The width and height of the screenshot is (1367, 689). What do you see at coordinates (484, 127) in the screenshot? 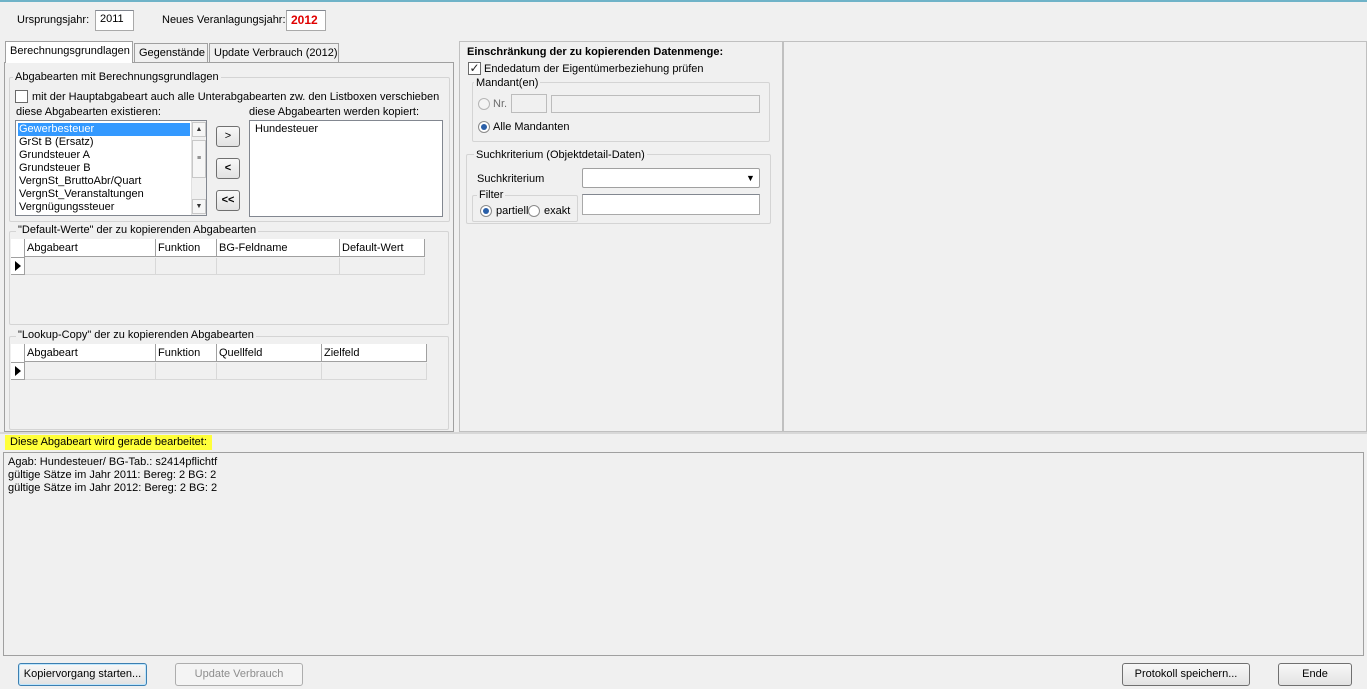
I see `radio-alle-mandanten` at bounding box center [484, 127].